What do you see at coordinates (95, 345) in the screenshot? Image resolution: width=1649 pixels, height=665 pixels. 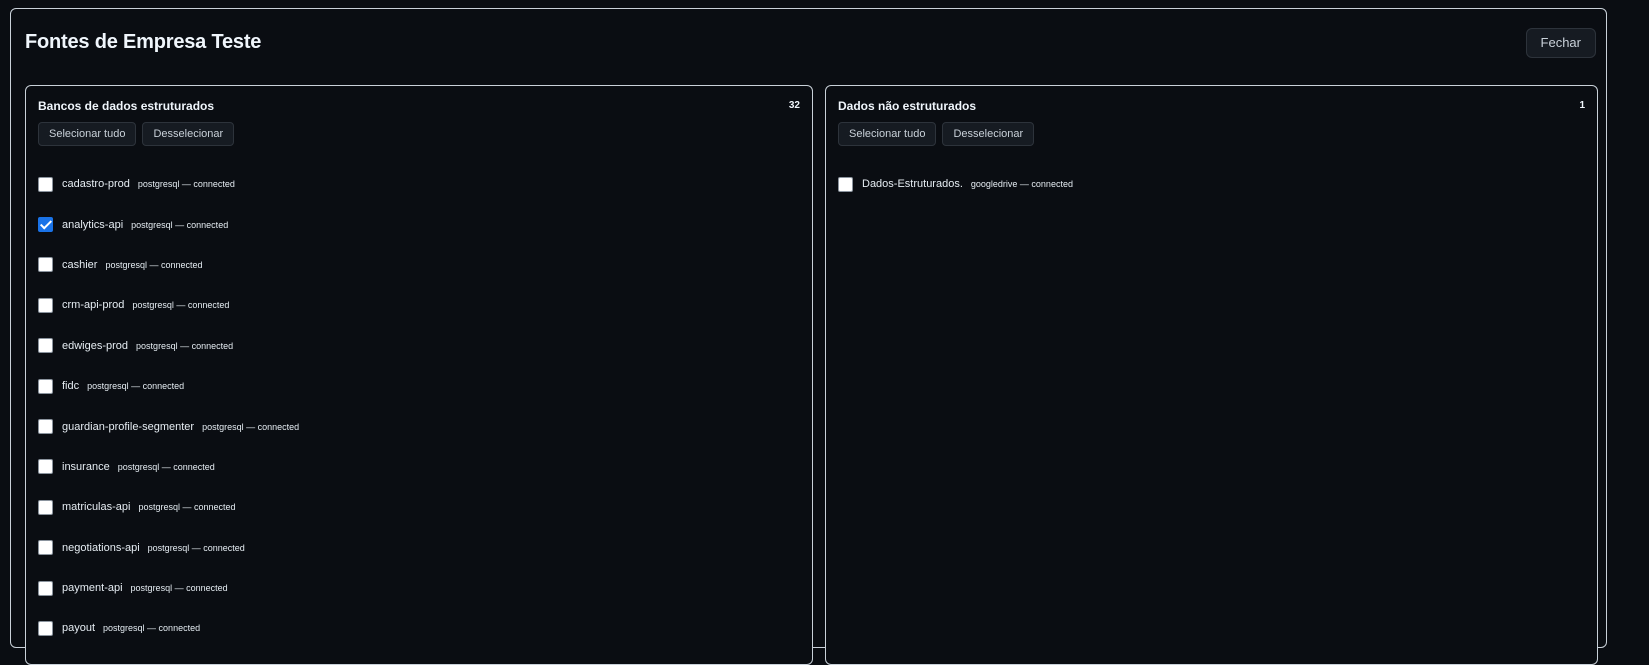 I see `source-name: edwiges-prod` at bounding box center [95, 345].